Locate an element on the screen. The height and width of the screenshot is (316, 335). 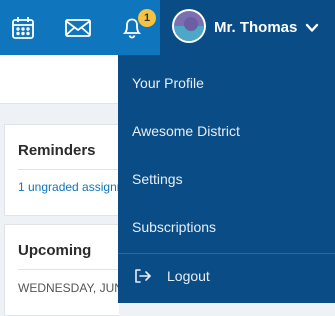
menu-divider is located at coordinates (226, 253).